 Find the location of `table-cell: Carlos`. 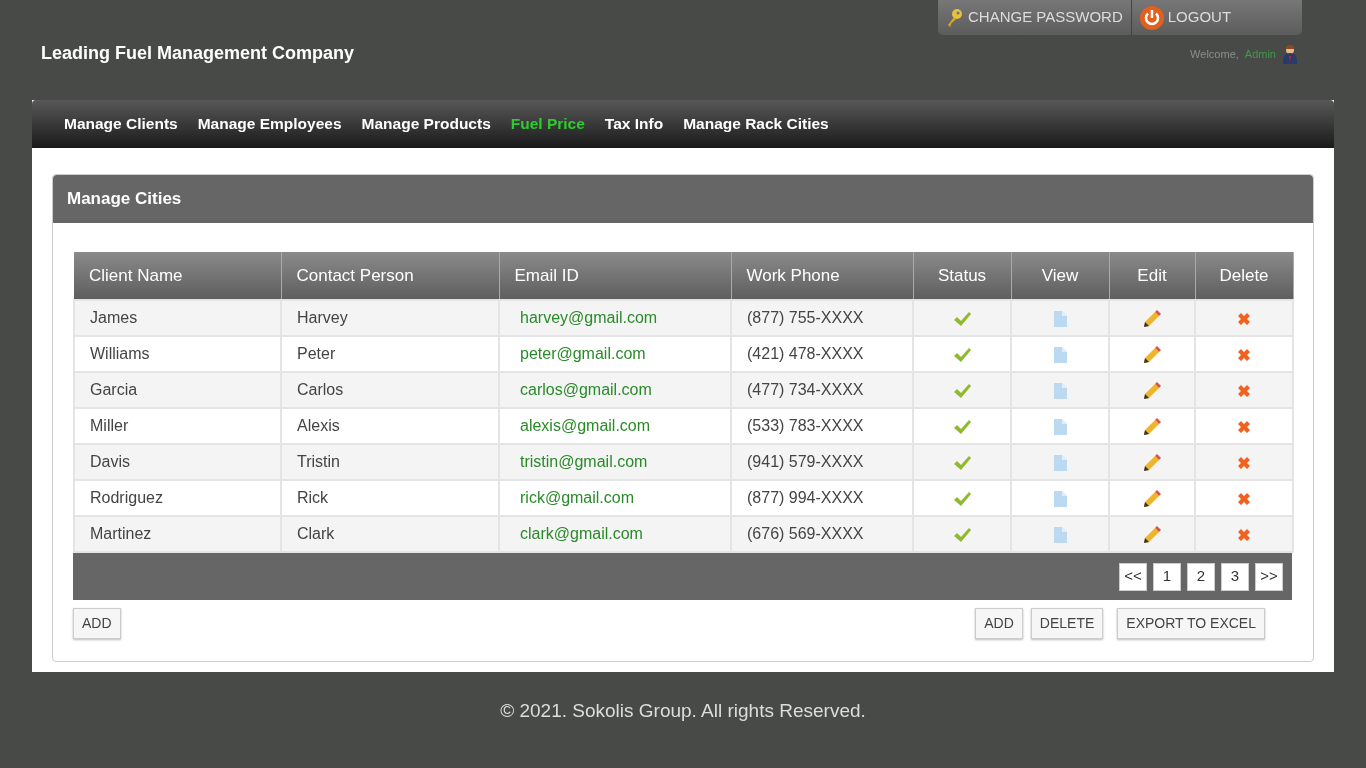

table-cell: Carlos is located at coordinates (390, 390).